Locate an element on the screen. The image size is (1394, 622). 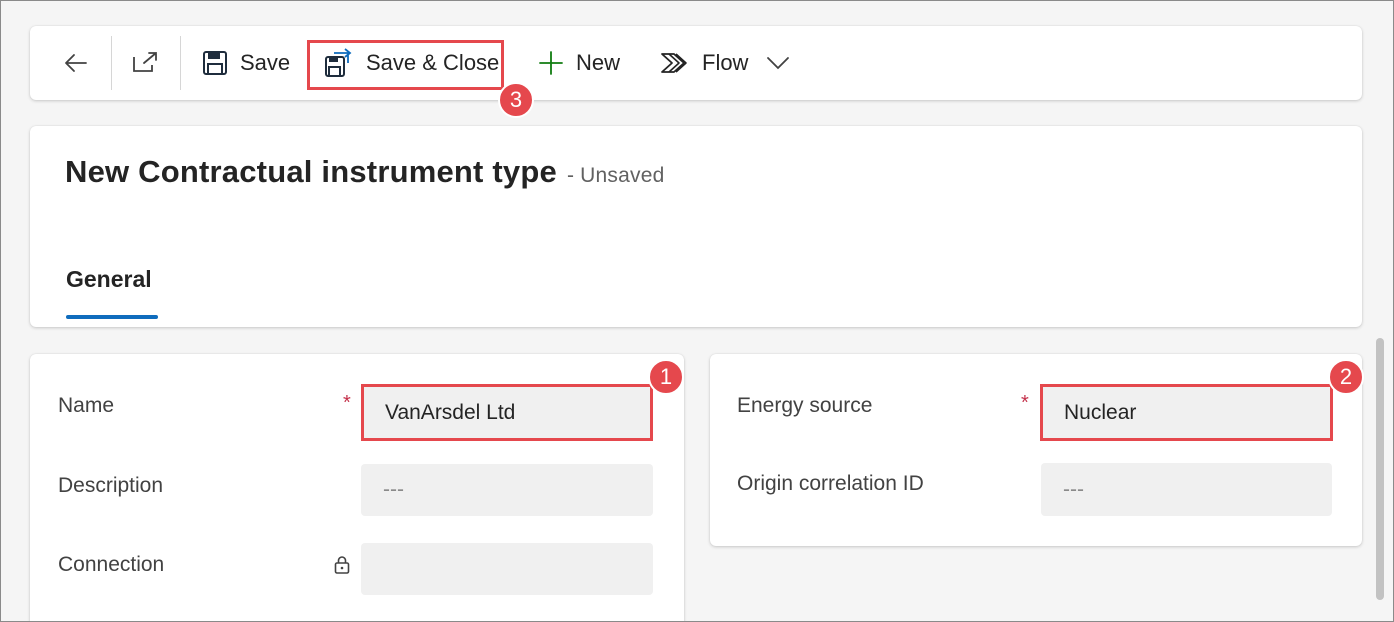
origin-correlation-id-input: --- is located at coordinates (1186, 489).